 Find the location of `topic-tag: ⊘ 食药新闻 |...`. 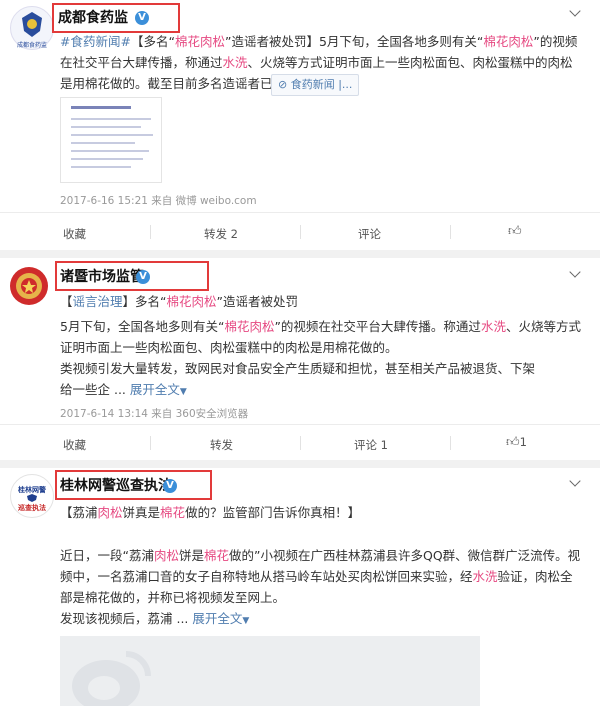

topic-tag: ⊘ 食药新闻 |... is located at coordinates (315, 85).